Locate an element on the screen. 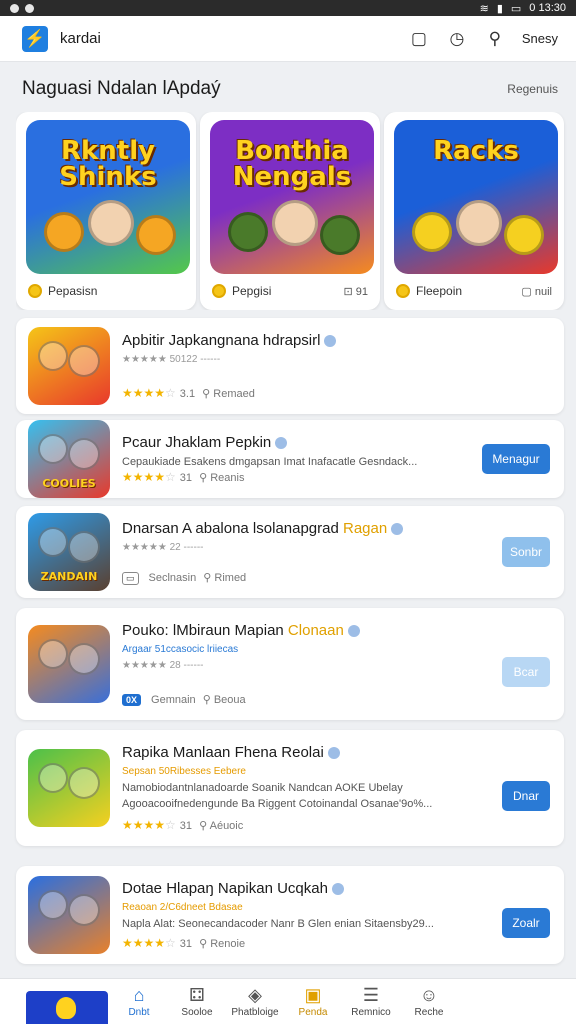  rating-value: 3.1 is located at coordinates (187, 394).